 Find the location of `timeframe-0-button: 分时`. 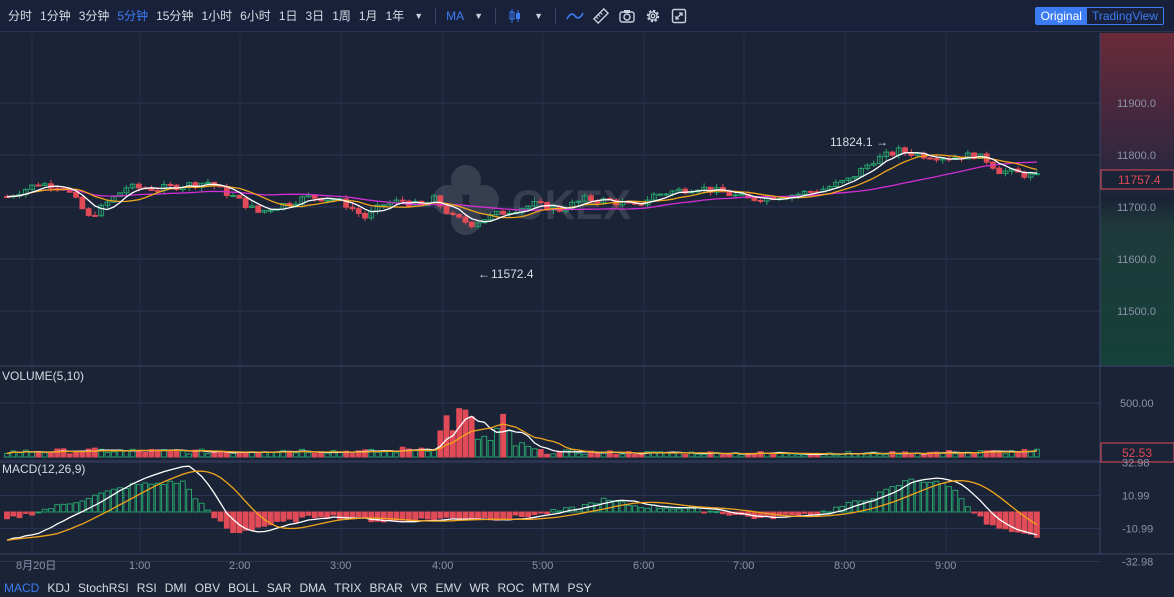

timeframe-0-button: 分时 is located at coordinates (20, 15).